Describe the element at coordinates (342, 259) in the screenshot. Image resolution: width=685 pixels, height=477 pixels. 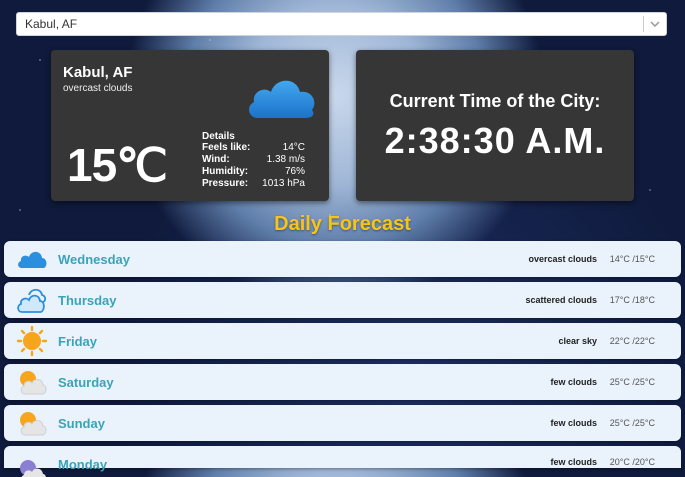
I see `forecast-row-wednesday: Wednesday overcast clouds 14°C /15°C` at that location.